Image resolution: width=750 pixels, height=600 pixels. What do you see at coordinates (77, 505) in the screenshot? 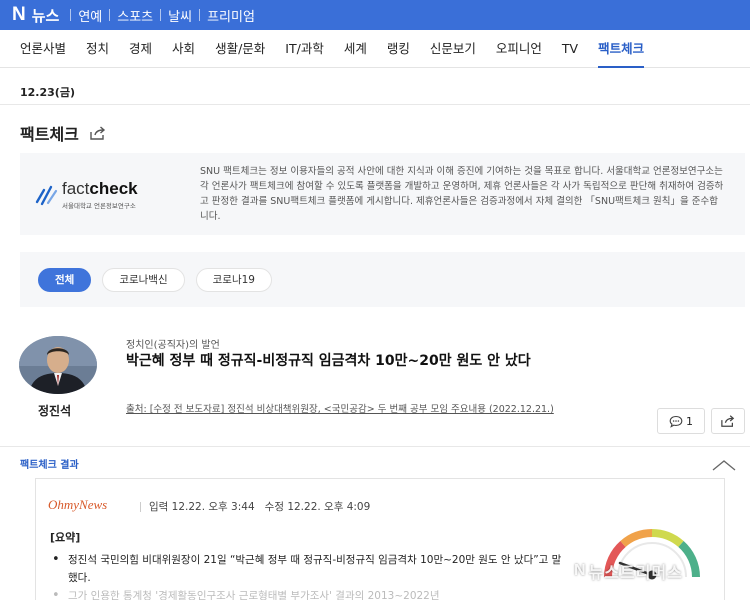
I see `press-logo: OhmyNews` at bounding box center [77, 505].